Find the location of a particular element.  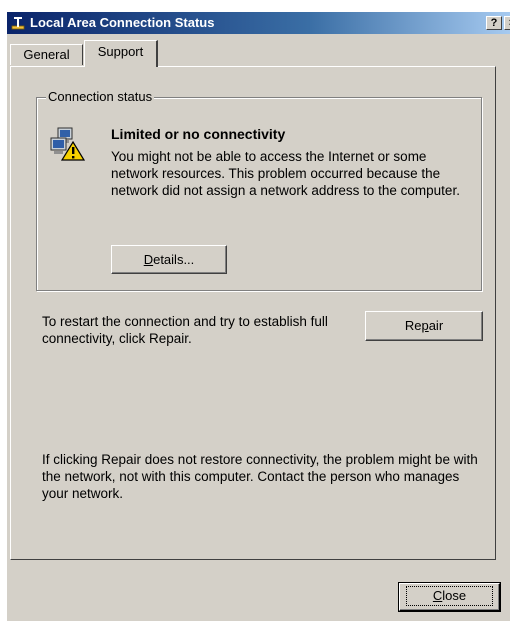

close-button-suffix: lose is located at coordinates (454, 595).